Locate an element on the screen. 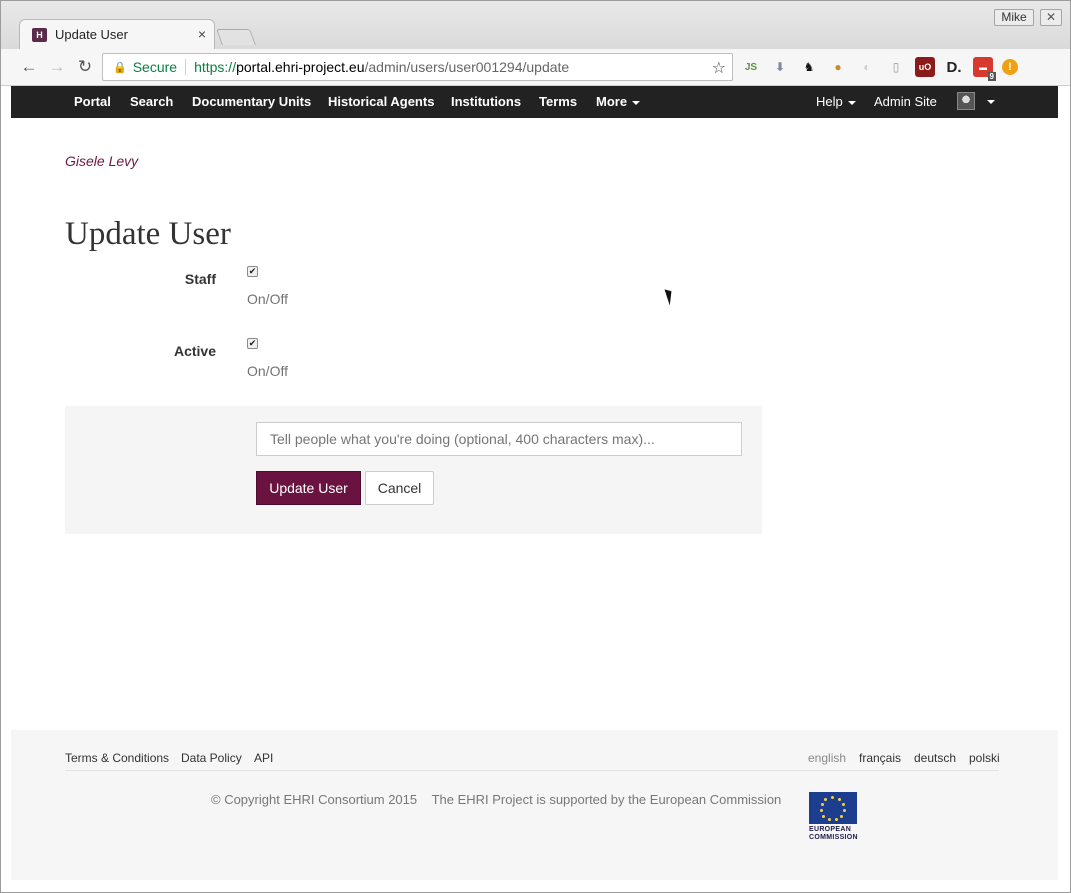  cancel-button: Cancel is located at coordinates (399, 488).